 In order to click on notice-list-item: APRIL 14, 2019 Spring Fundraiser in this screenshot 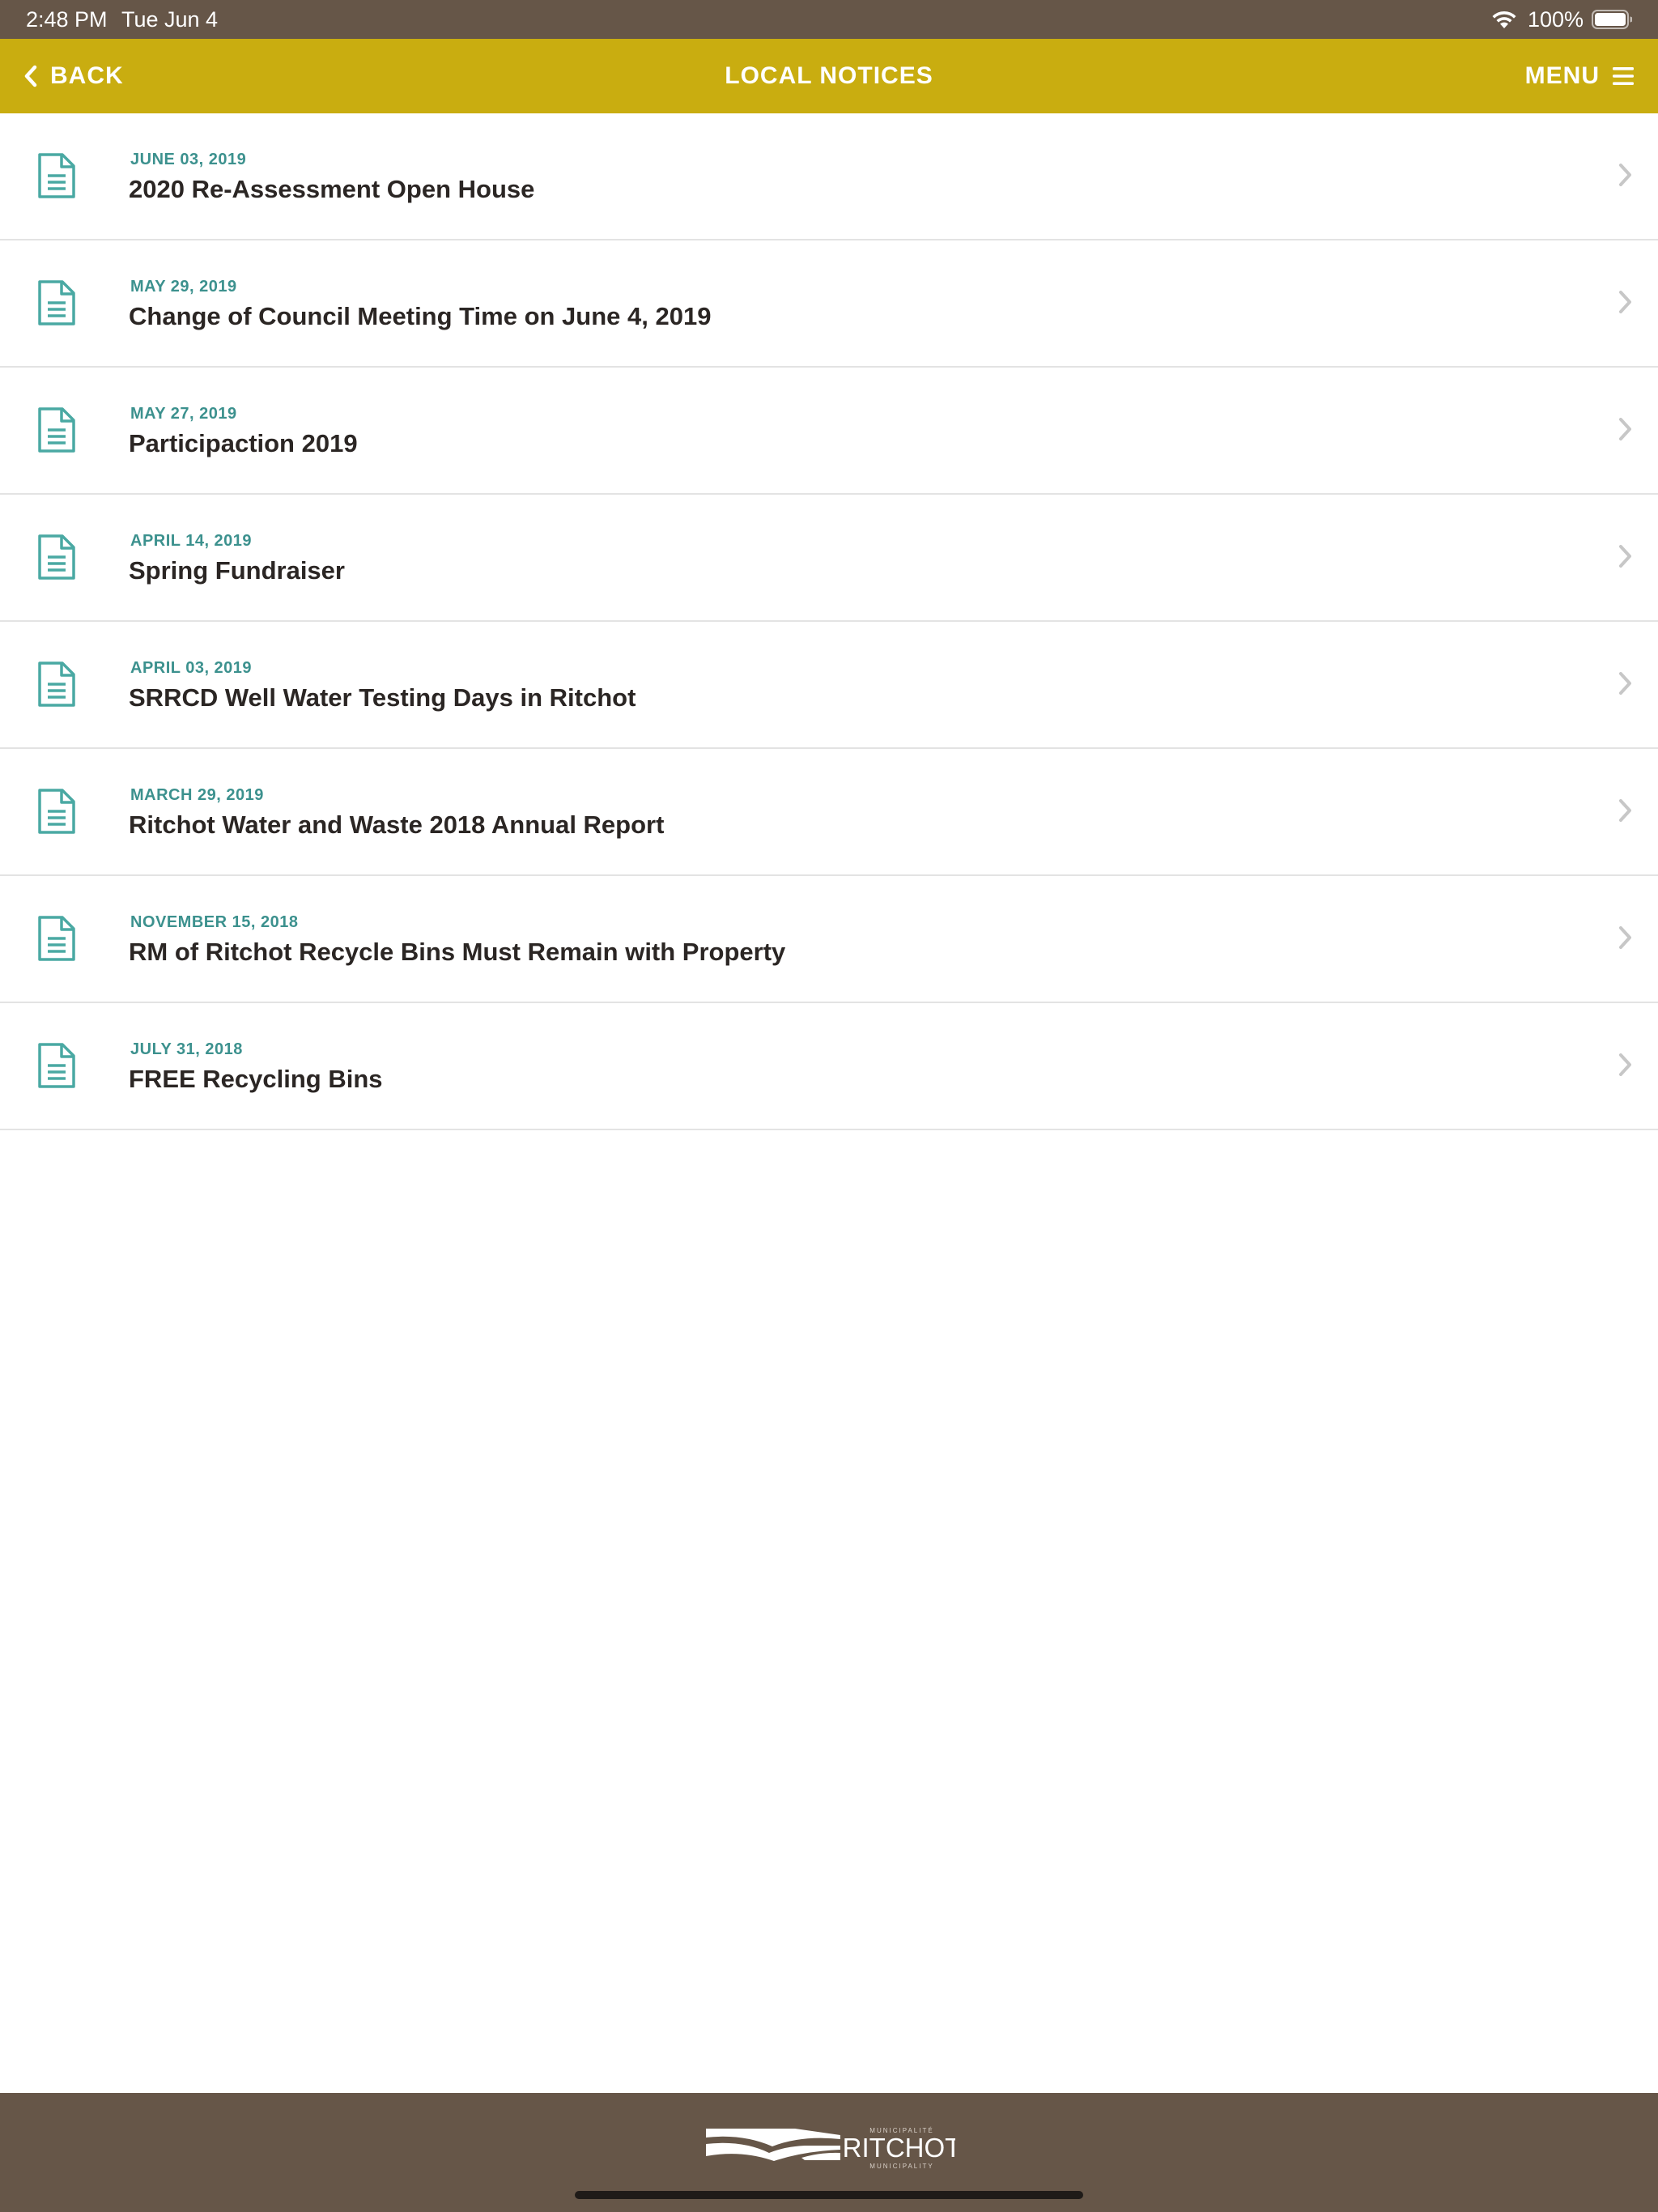, I will do `click(829, 559)`.